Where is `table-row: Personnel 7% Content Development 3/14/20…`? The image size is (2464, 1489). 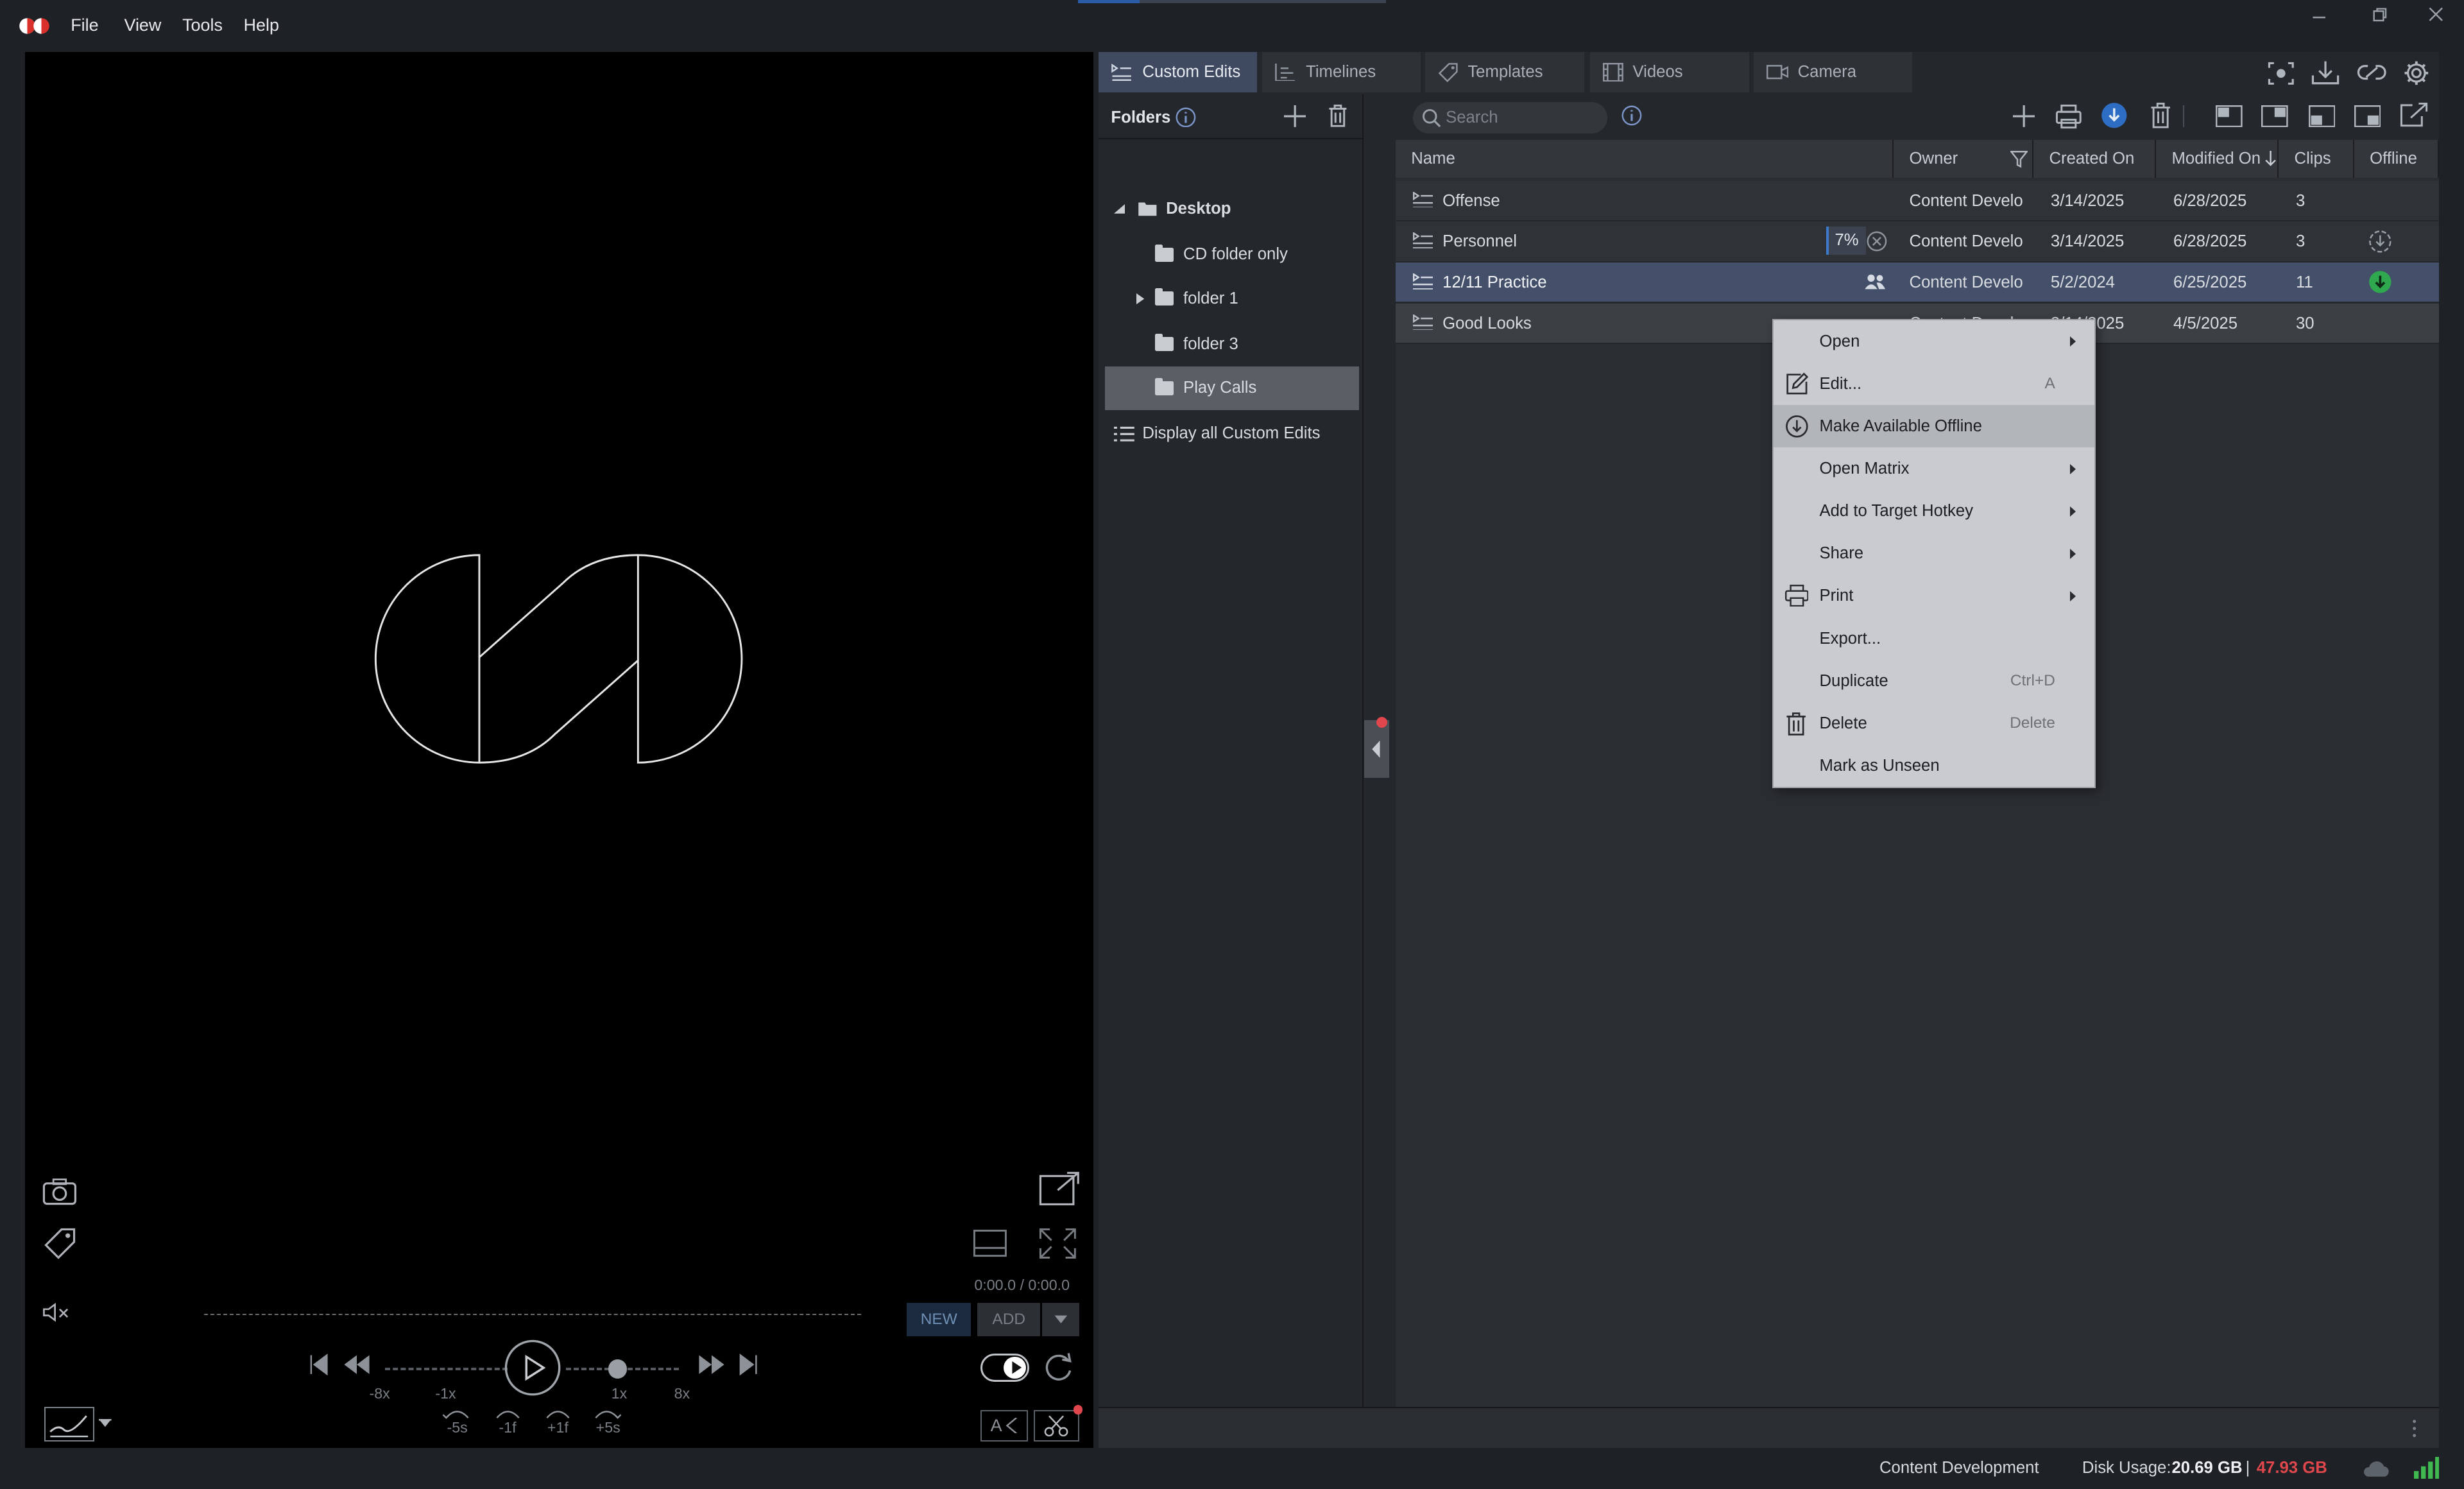
table-row: Personnel 7% Content Development 3/14/20… is located at coordinates (1917, 242).